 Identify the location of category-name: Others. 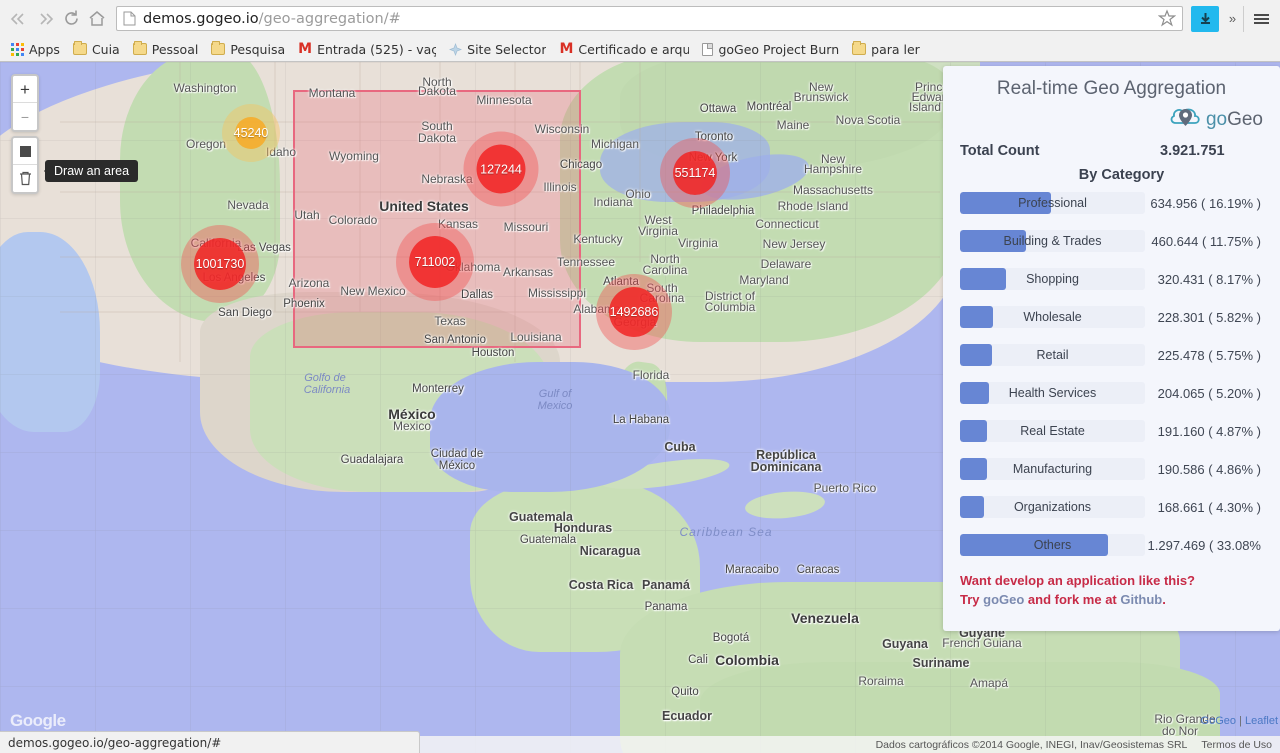
(1052, 545).